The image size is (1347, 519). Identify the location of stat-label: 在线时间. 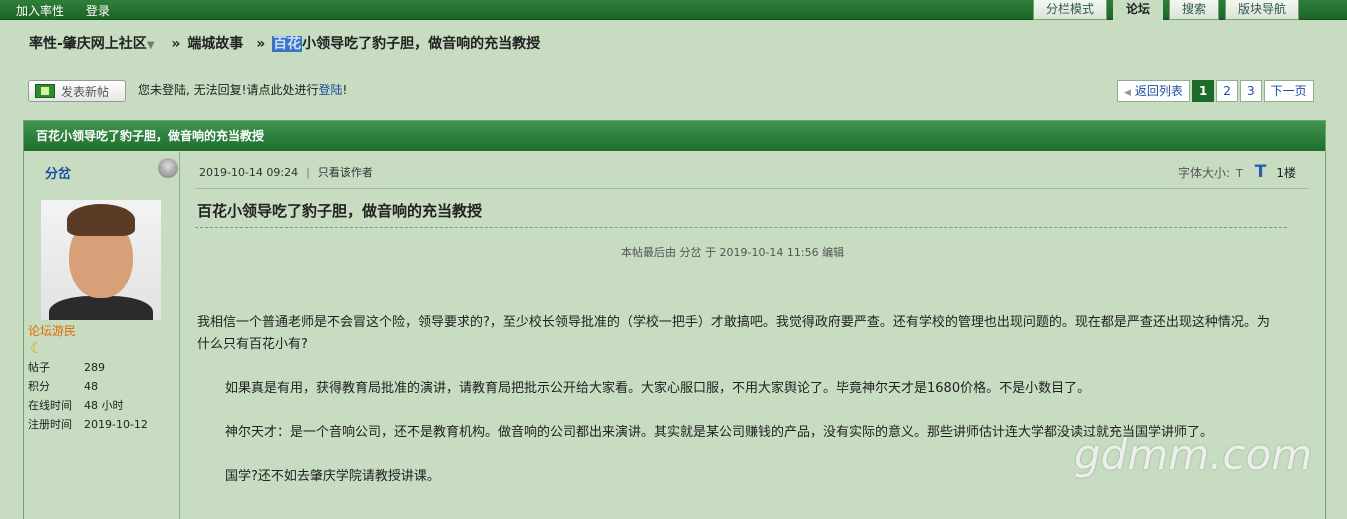
(50, 405).